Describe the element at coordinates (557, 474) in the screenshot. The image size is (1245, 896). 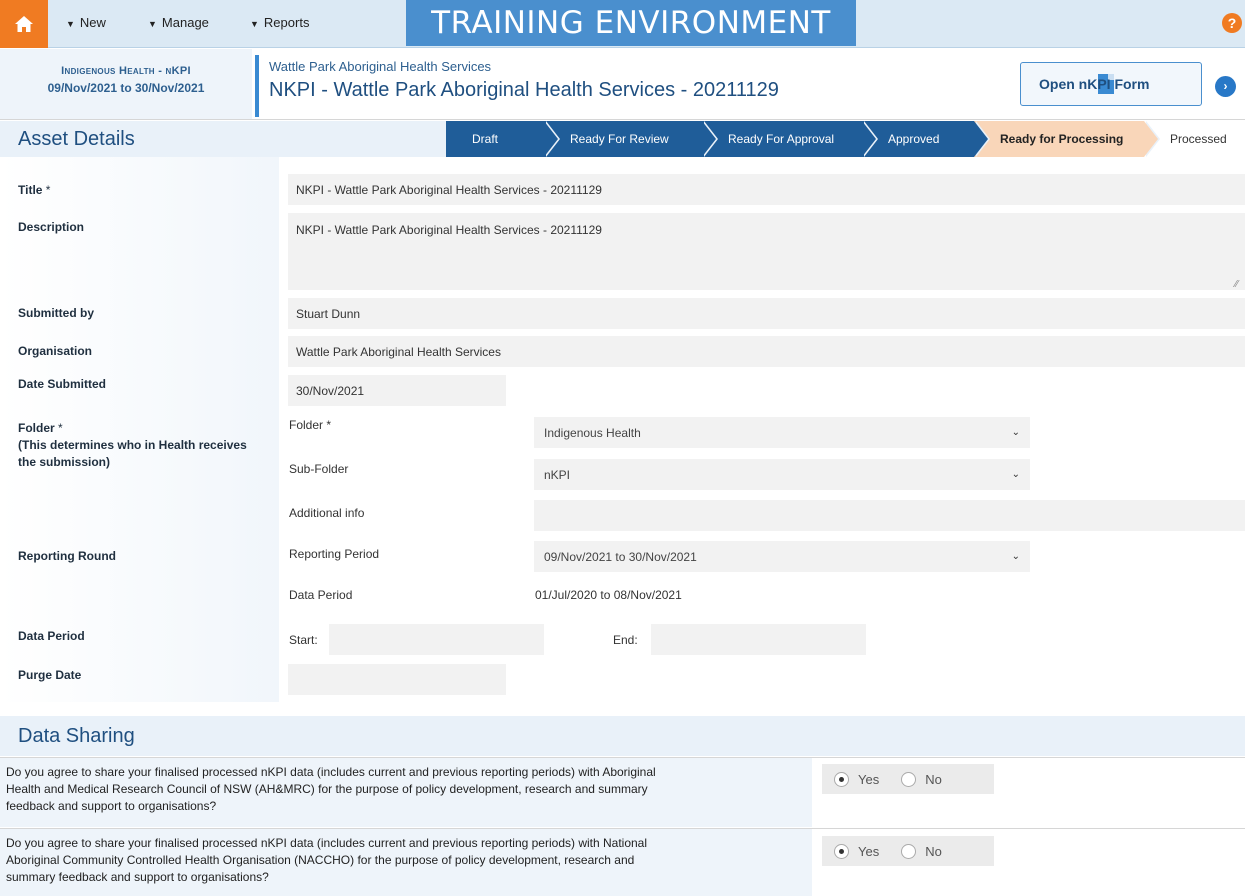
I see `subfolder-select-value: nKPI` at that location.